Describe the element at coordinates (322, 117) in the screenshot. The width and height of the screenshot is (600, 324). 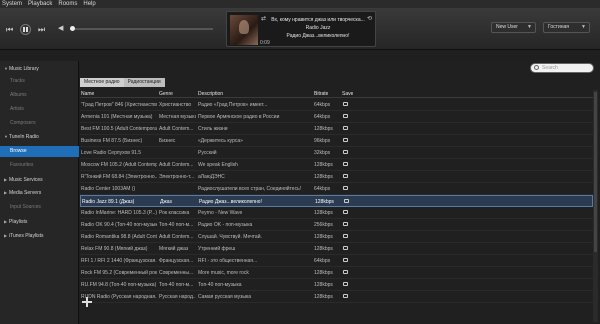
I see `station-bitrate: 64kbps` at that location.